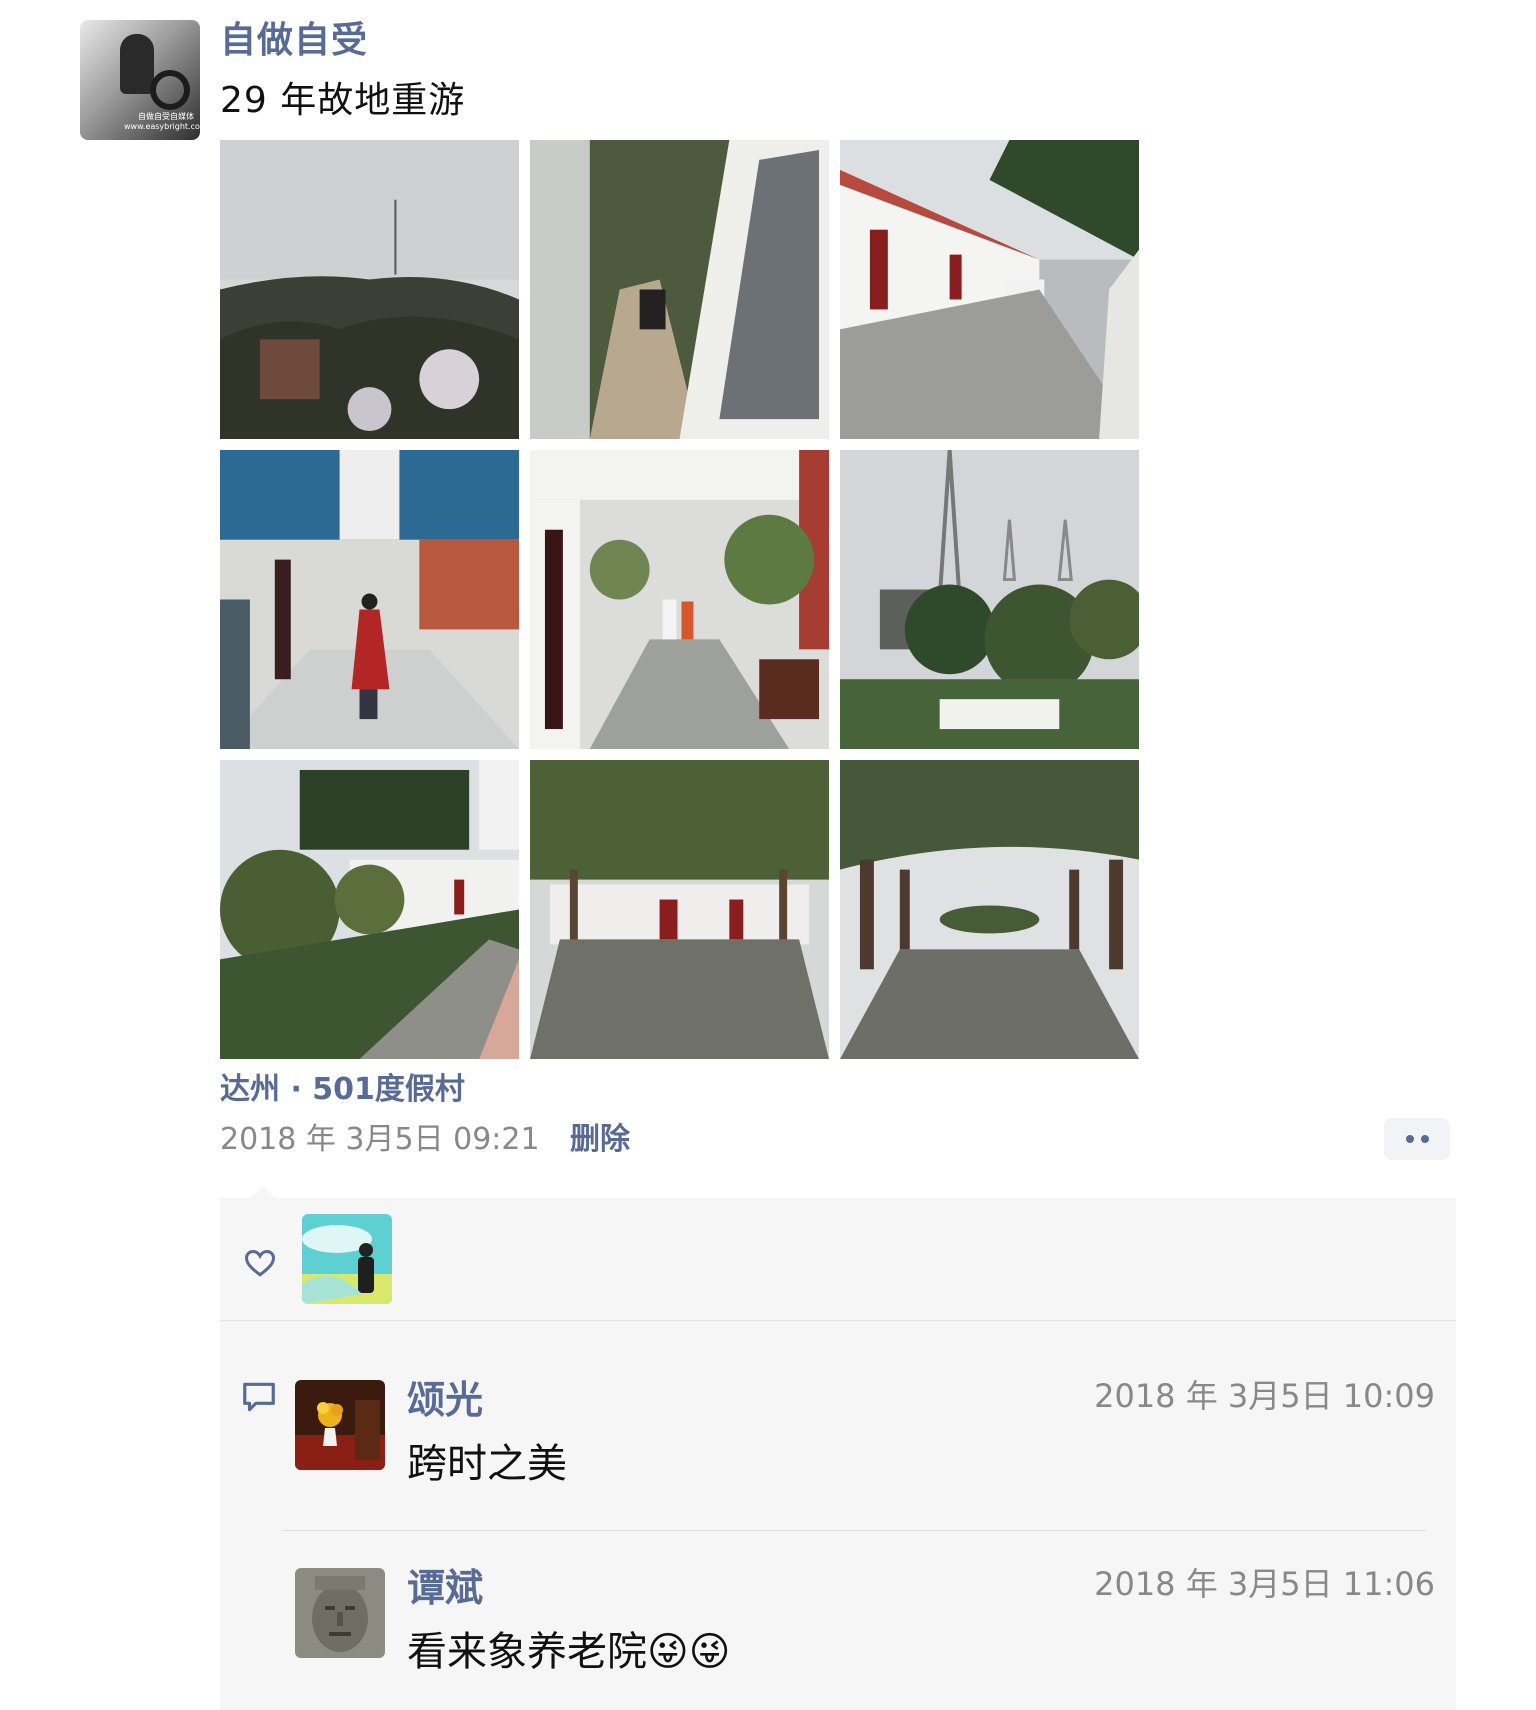 Image resolution: width=1536 pixels, height=1710 pixels. Describe the element at coordinates (989, 909) in the screenshot. I see `photo-pergola-walkway` at that location.